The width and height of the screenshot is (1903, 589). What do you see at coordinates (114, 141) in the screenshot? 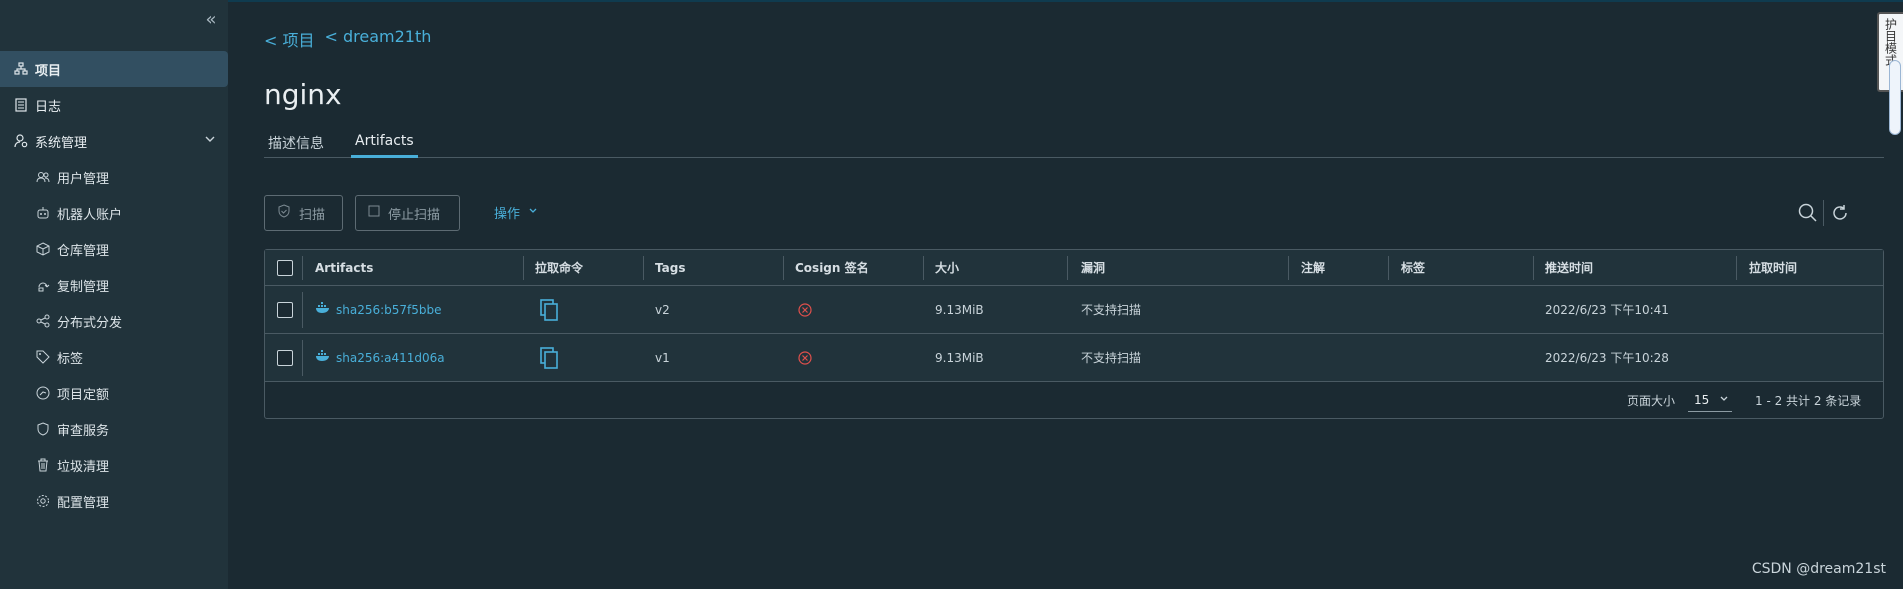
I see `sidebar-item-admin: 系统管理` at bounding box center [114, 141].